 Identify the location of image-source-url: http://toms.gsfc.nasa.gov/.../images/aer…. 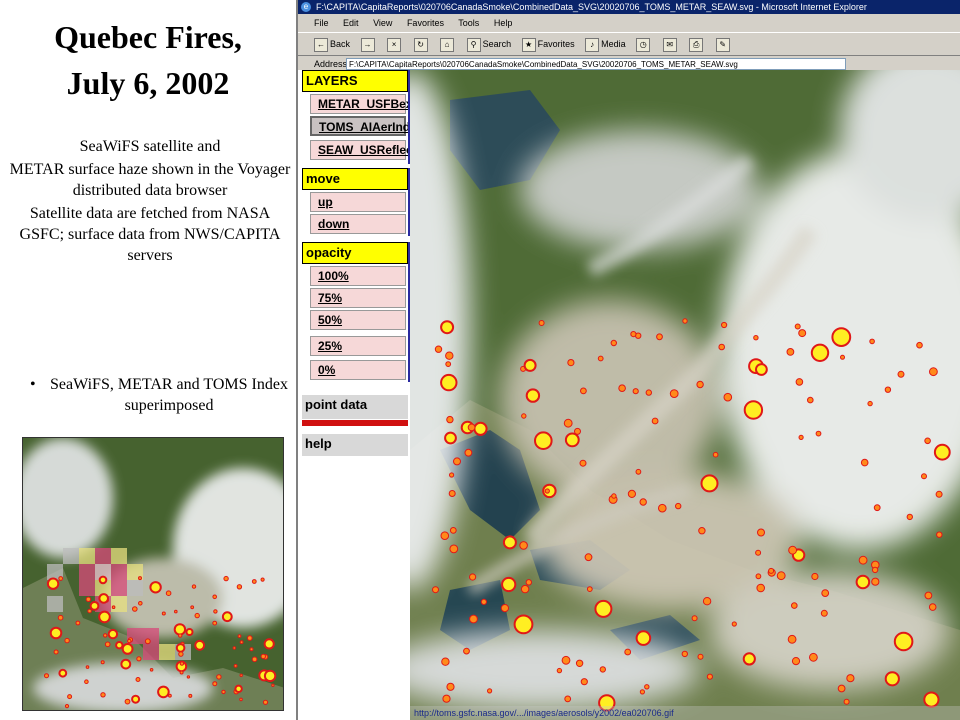
(685, 713).